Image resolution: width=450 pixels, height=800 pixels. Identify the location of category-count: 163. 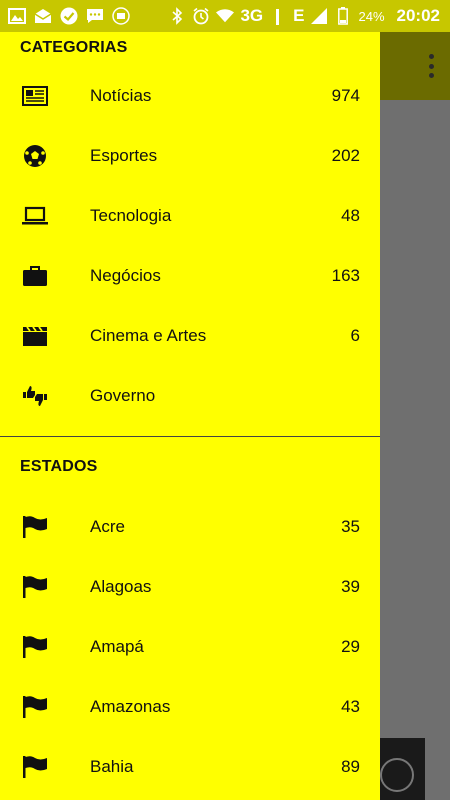
(345, 275).